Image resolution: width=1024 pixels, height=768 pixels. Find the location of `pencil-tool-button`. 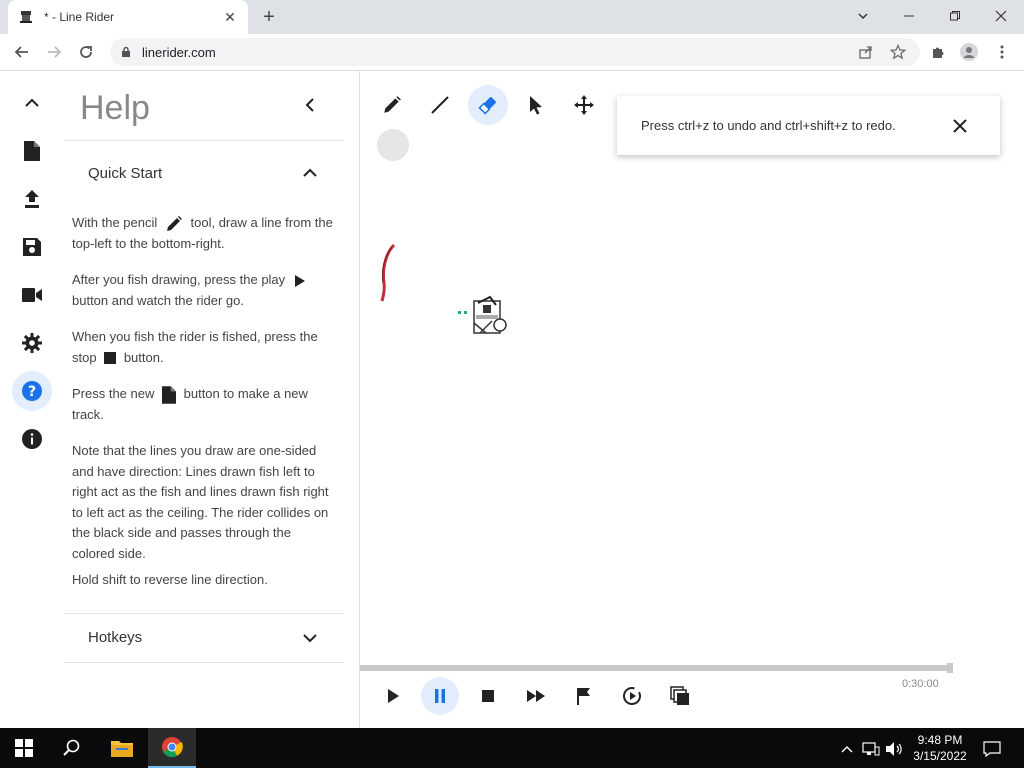

pencil-tool-button is located at coordinates (392, 105).